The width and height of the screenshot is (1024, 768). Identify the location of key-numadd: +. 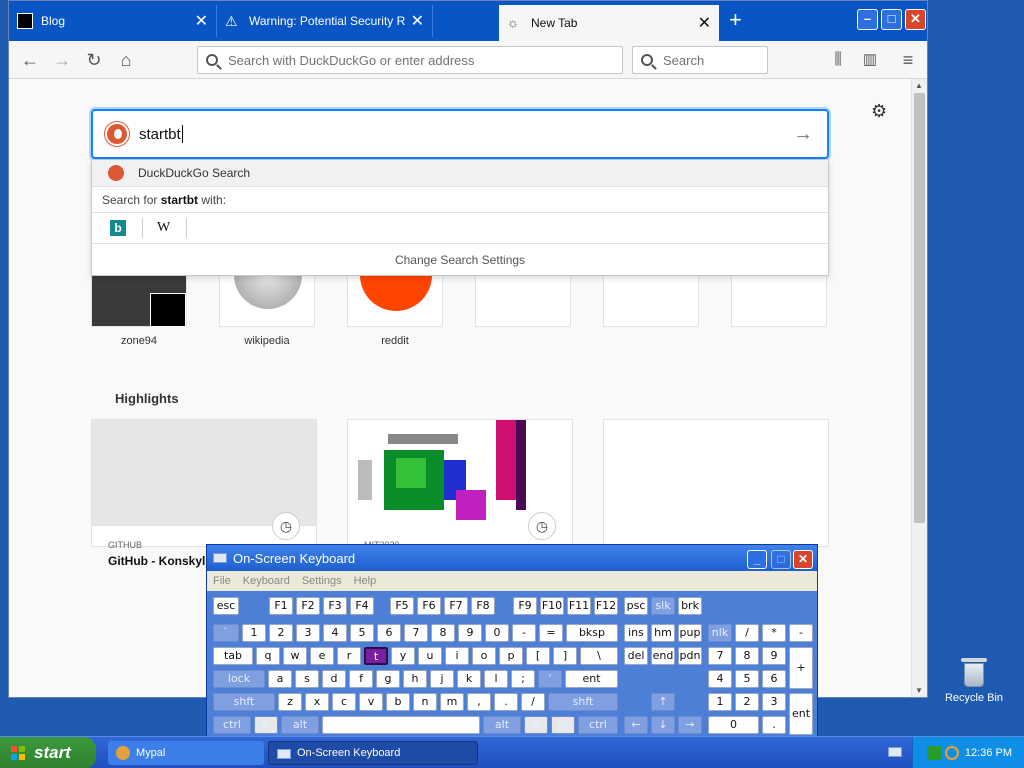
(801, 668).